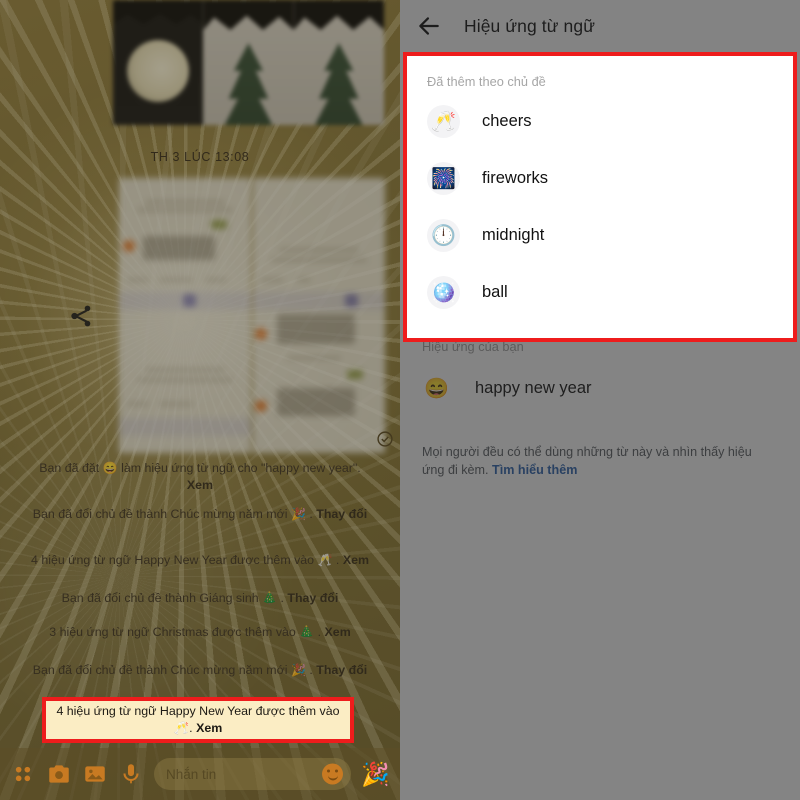 Image resolution: width=800 pixels, height=800 pixels. What do you see at coordinates (533, 388) in the screenshot?
I see `list-item-label: happy new year` at bounding box center [533, 388].